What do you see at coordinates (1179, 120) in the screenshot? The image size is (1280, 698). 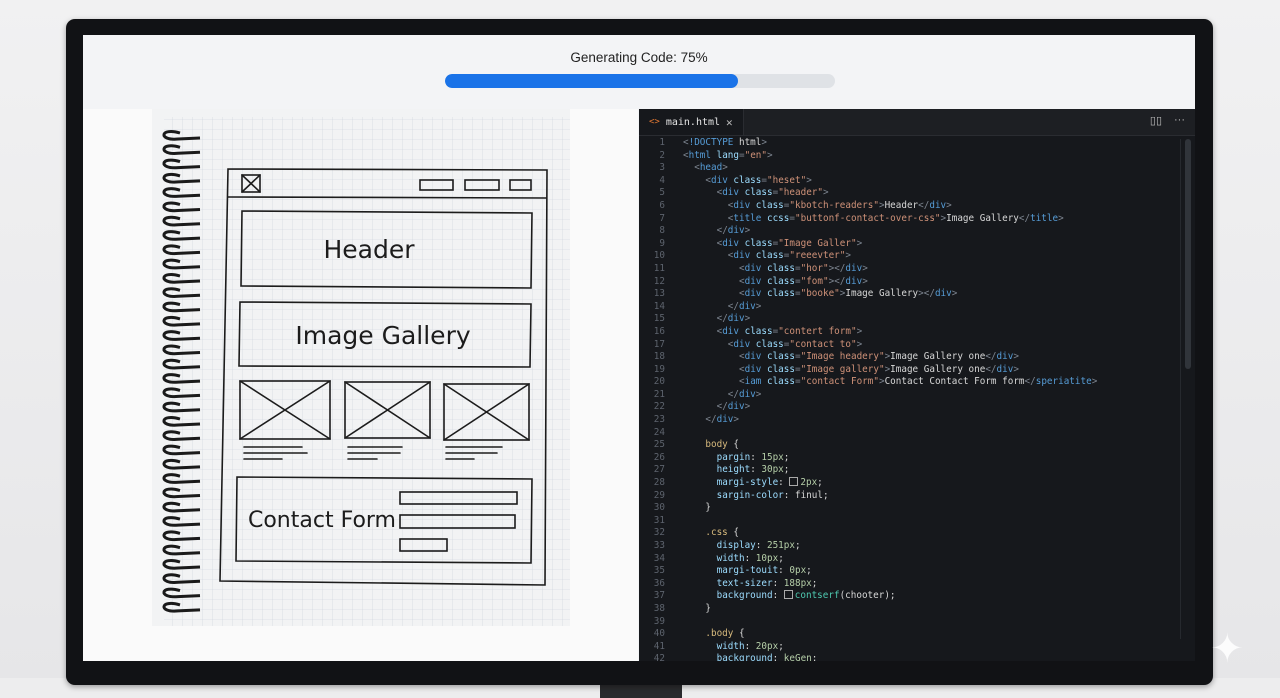 I see `more-icon: ···` at bounding box center [1179, 120].